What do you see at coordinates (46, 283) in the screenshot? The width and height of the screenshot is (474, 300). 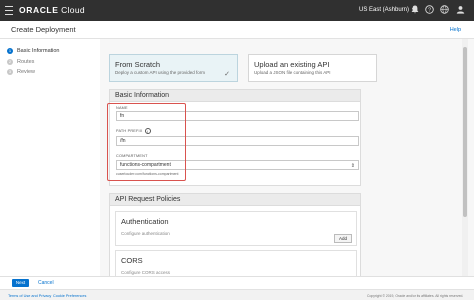 I see `cancel-link: Cancel` at bounding box center [46, 283].